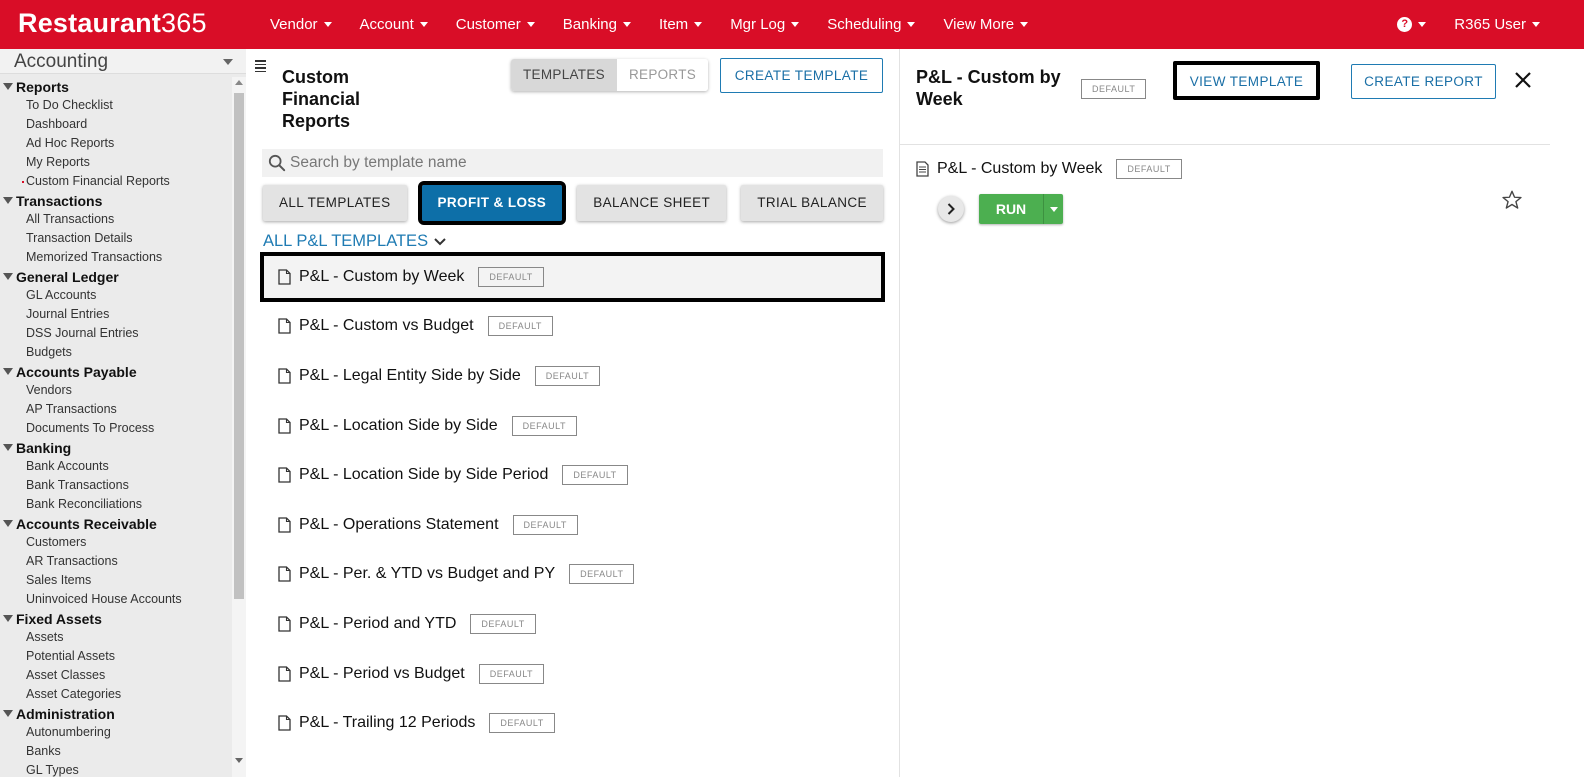  I want to click on nav-customer: Customer, so click(495, 24).